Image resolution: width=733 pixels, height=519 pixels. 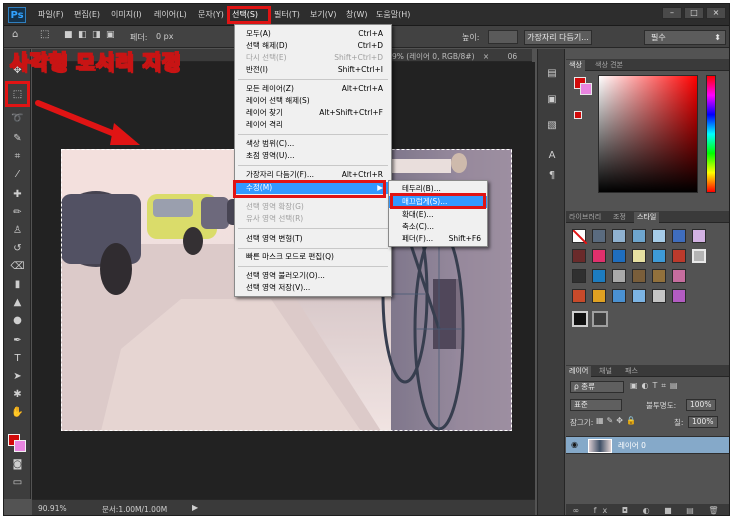 What do you see at coordinates (552, 74) in the screenshot?
I see `history-panel-icon: ▤` at bounding box center [552, 74].